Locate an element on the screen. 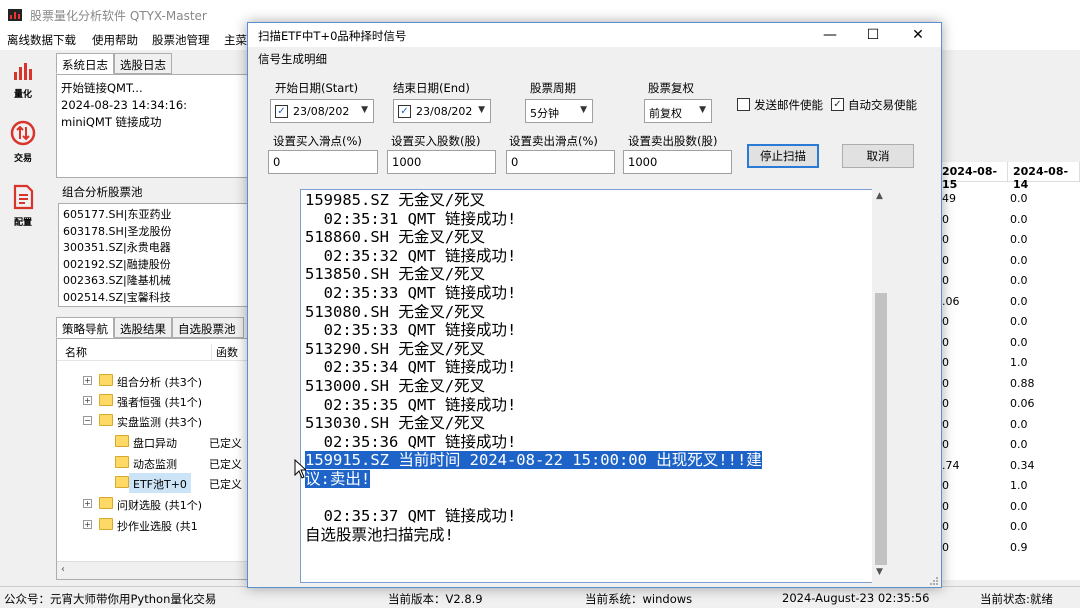  tree-hscrollbar: ‹ is located at coordinates (152, 570).